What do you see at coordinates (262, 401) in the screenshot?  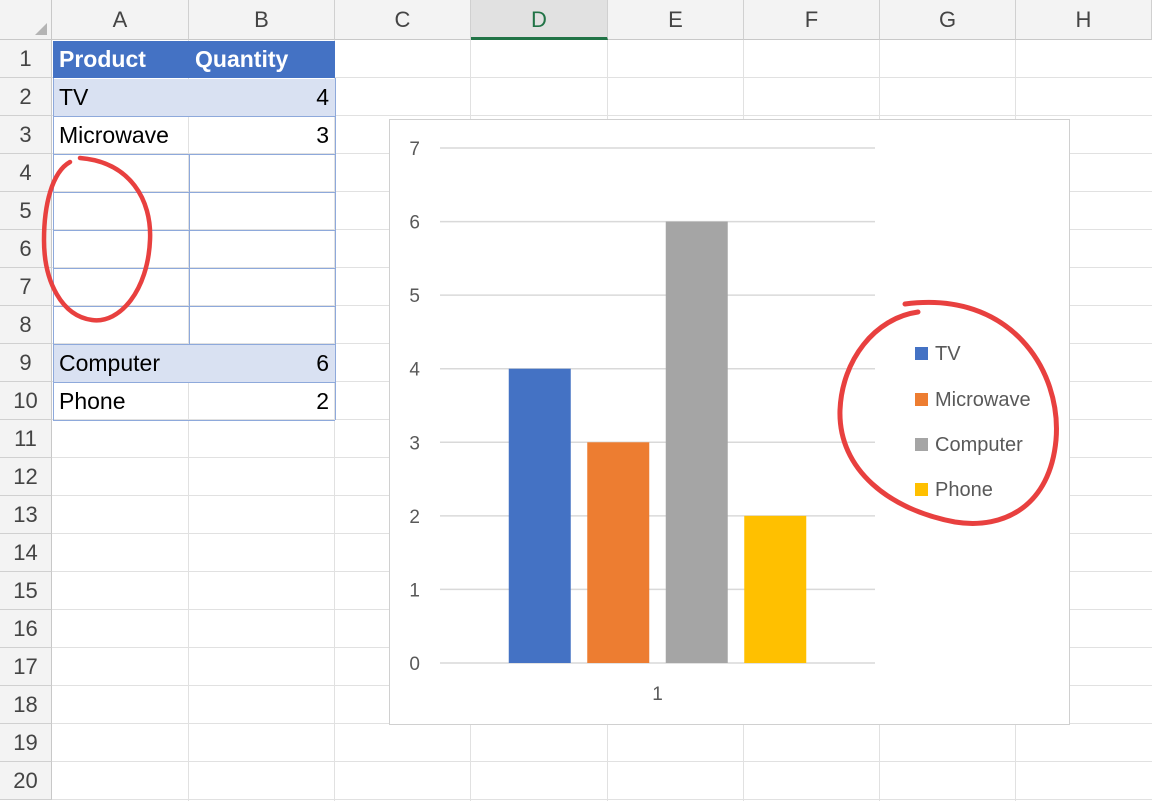 I see `cell-quantity: 2` at bounding box center [262, 401].